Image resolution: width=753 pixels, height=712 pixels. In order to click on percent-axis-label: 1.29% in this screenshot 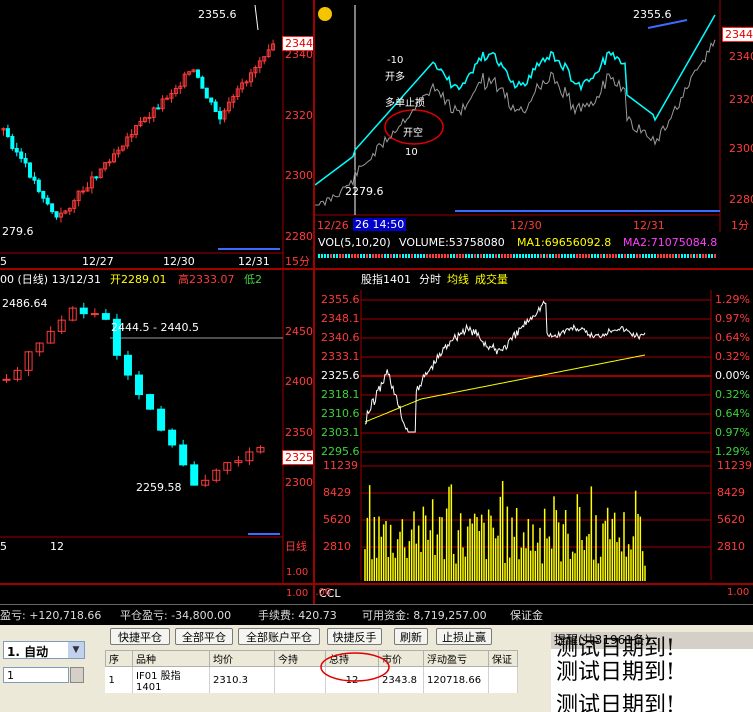, I will do `click(732, 299)`.